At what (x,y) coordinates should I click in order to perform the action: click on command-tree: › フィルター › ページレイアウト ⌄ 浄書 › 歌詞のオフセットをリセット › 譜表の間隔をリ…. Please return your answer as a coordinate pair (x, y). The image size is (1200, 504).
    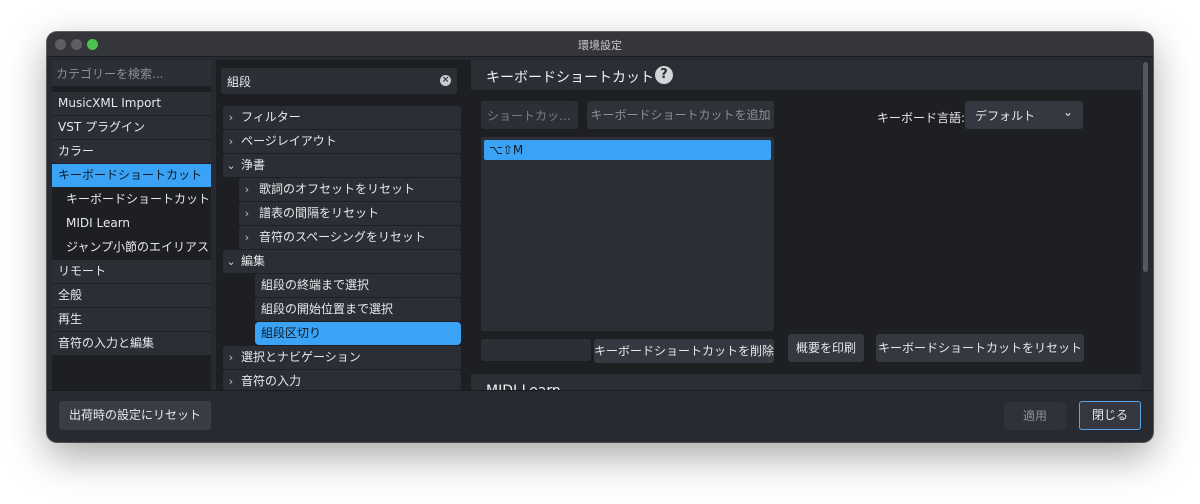
    Looking at the image, I should click on (342, 250).